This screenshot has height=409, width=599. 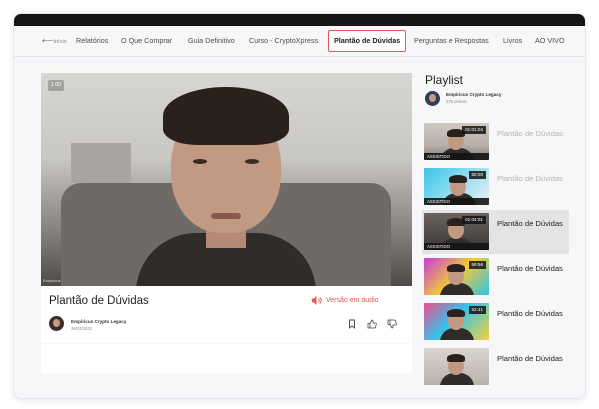 What do you see at coordinates (477, 265) in the screenshot?
I see `duration-badge: 59:56` at bounding box center [477, 265].